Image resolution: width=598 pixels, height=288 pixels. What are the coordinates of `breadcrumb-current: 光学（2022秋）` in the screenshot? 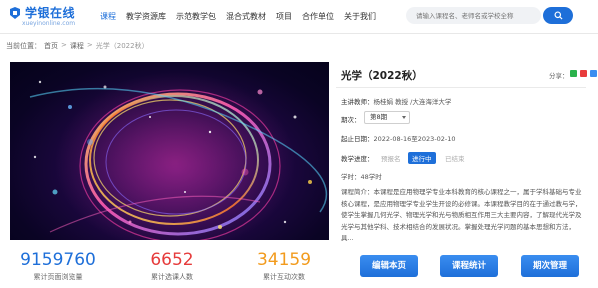 It's located at (122, 46).